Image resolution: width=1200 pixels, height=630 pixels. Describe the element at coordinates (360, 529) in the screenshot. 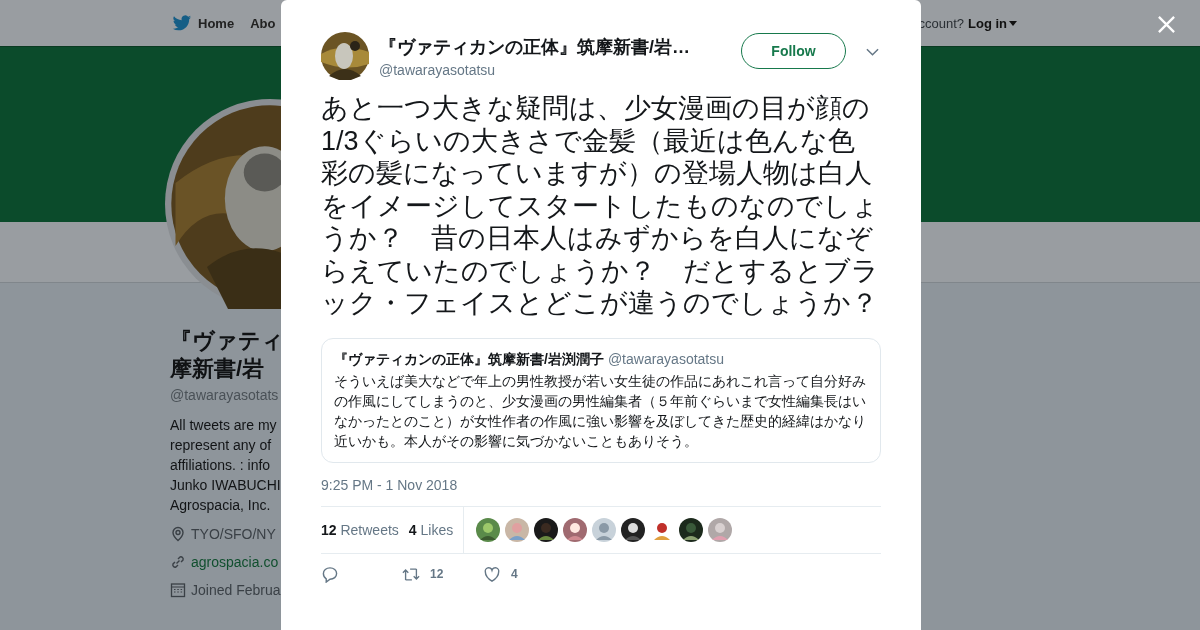

I see `retweets-count: 12 Retweets` at that location.